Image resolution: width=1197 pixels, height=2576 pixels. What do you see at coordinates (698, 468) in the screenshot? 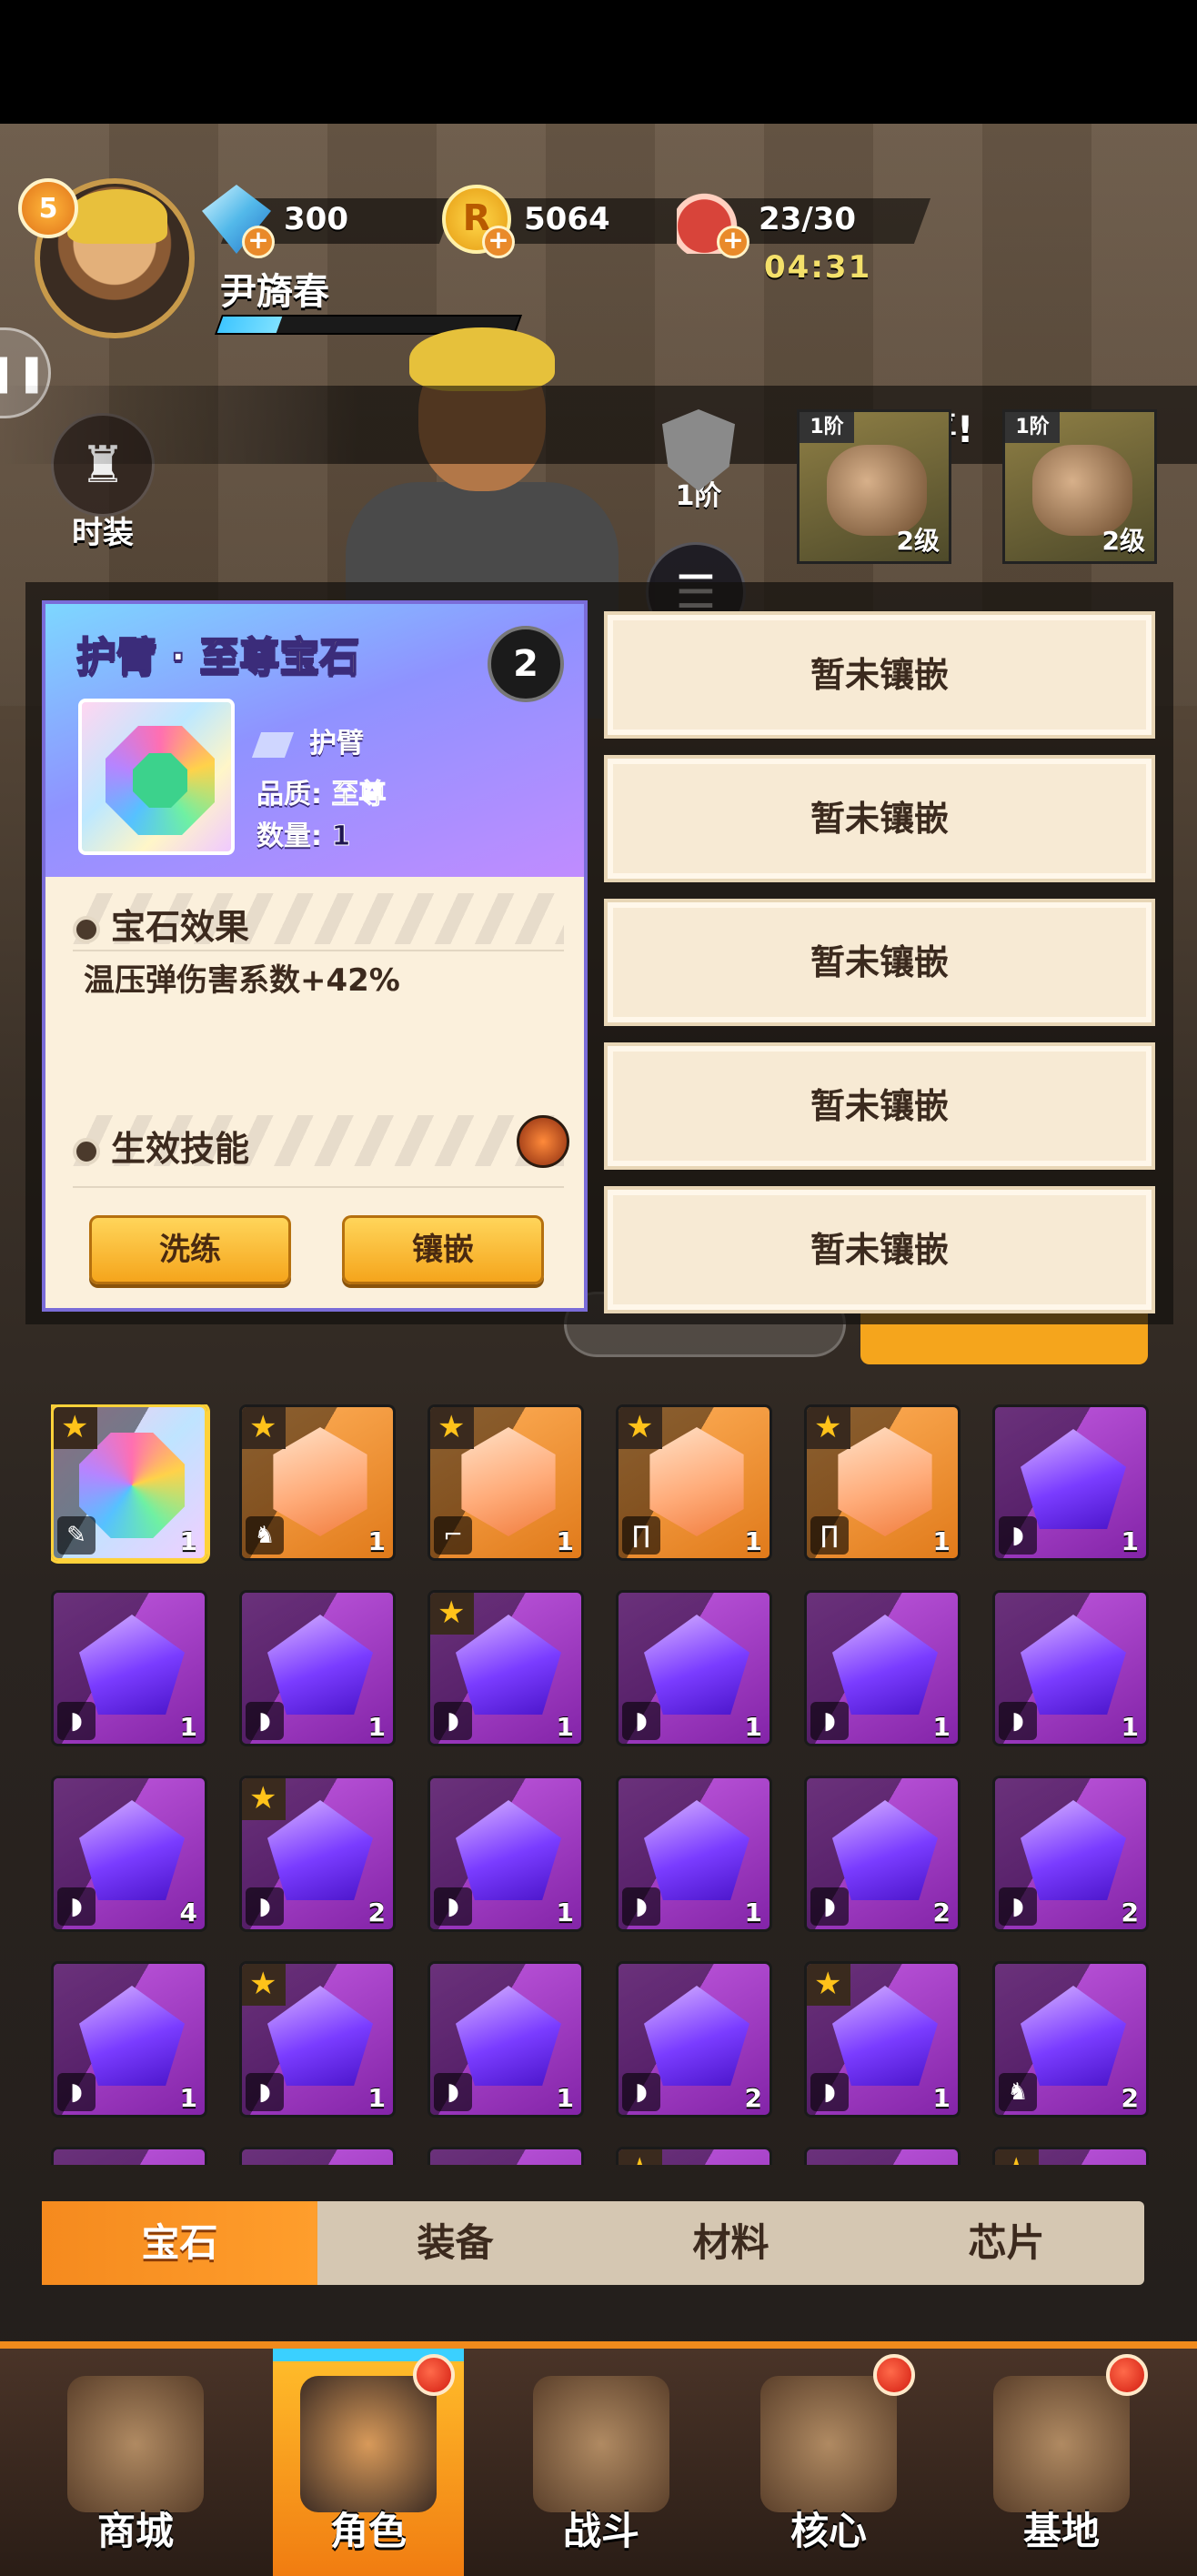
I see `rank-shield: 1阶` at bounding box center [698, 468].